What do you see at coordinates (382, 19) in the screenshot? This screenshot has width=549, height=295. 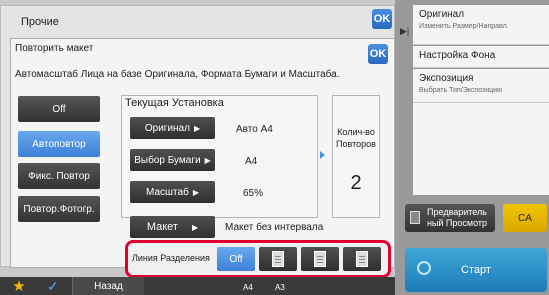 I see `outer-ok-button: OK` at bounding box center [382, 19].